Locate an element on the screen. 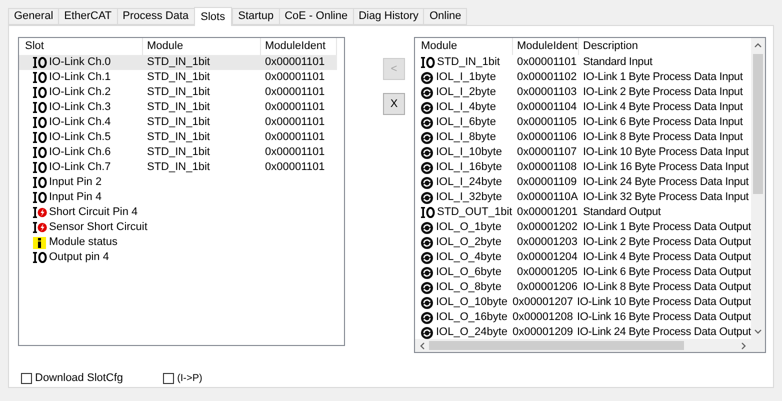 The height and width of the screenshot is (401, 782). module-ident: 0x00001205 is located at coordinates (547, 272).